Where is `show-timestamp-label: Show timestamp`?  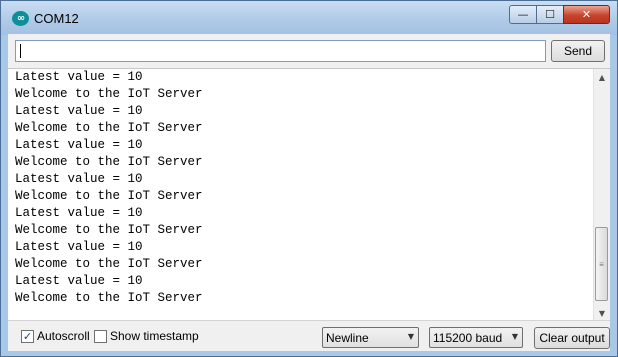 show-timestamp-label: Show timestamp is located at coordinates (154, 336).